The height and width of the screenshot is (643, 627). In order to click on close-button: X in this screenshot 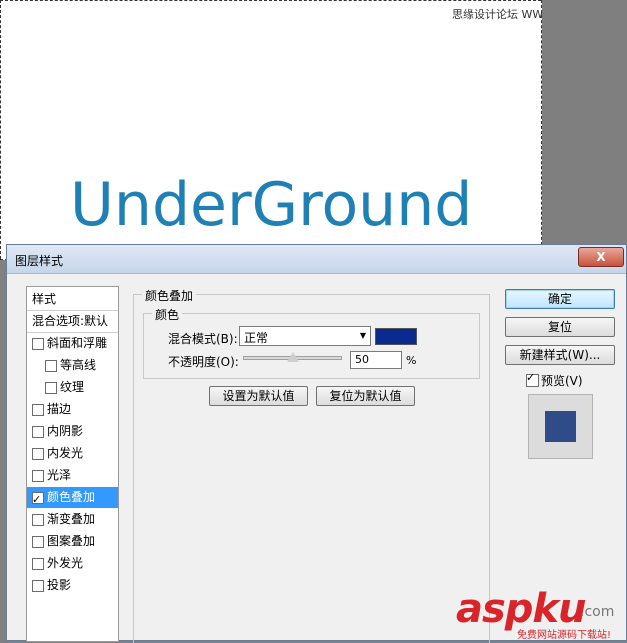, I will do `click(601, 257)`.